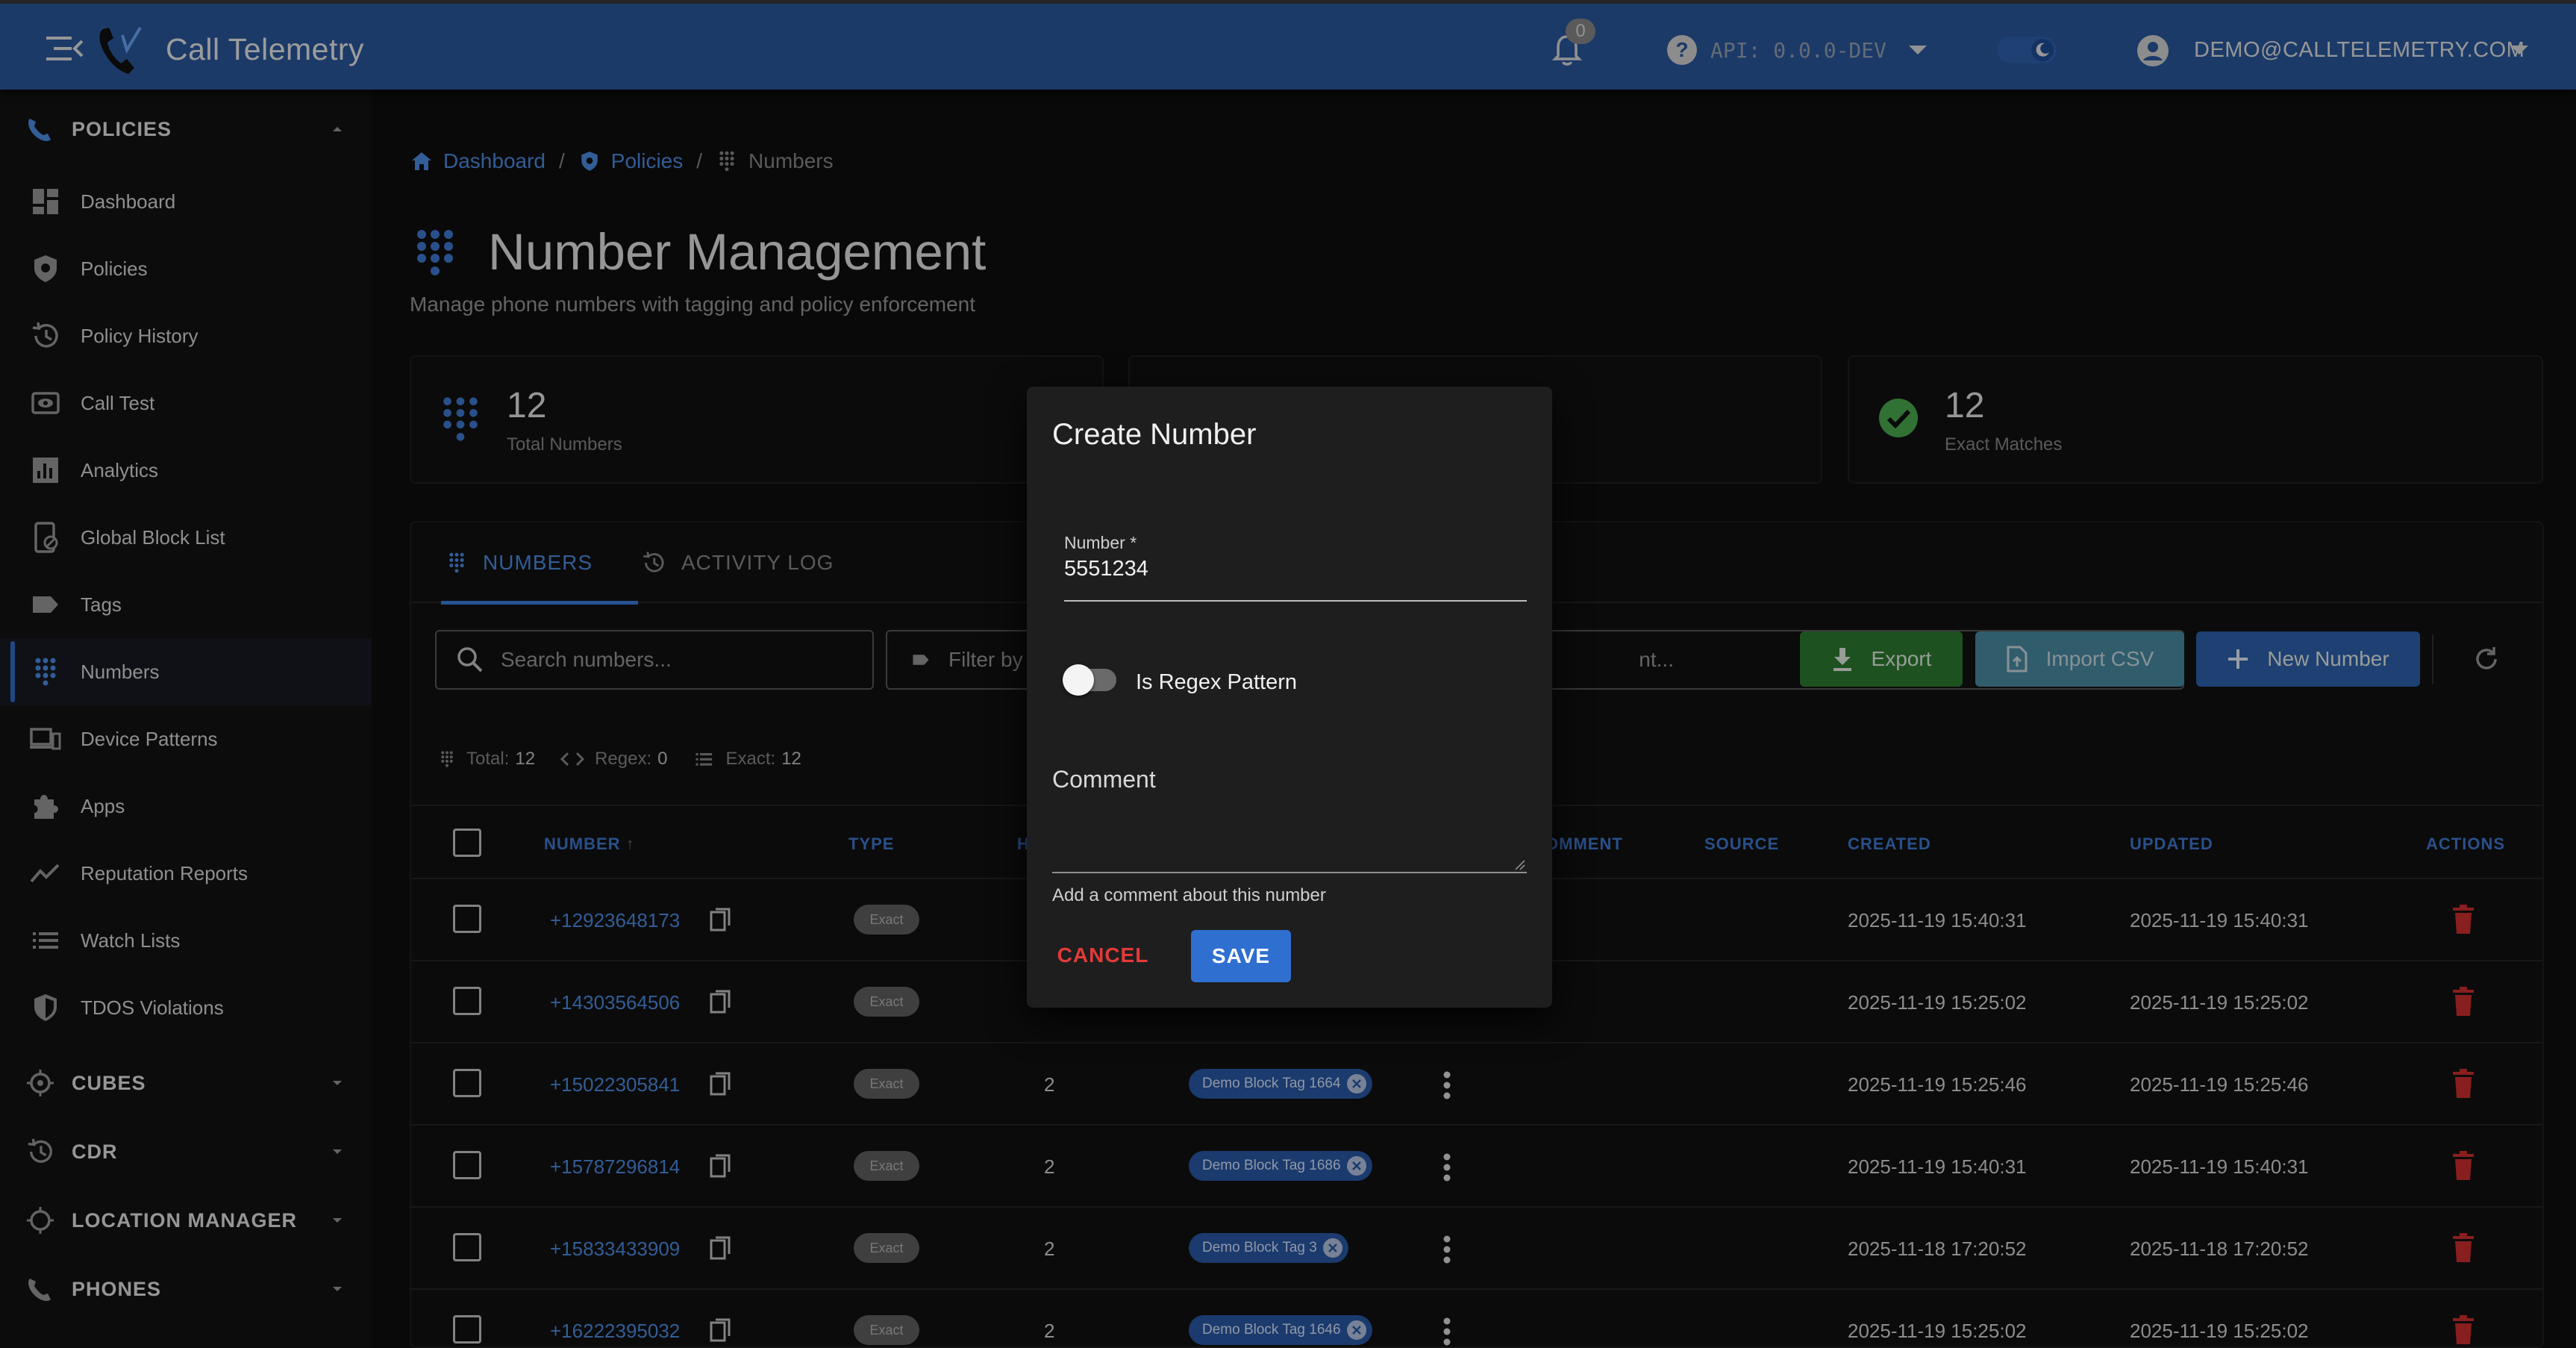 The width and height of the screenshot is (2576, 1348). What do you see at coordinates (2486, 659) in the screenshot?
I see `refresh-icon` at bounding box center [2486, 659].